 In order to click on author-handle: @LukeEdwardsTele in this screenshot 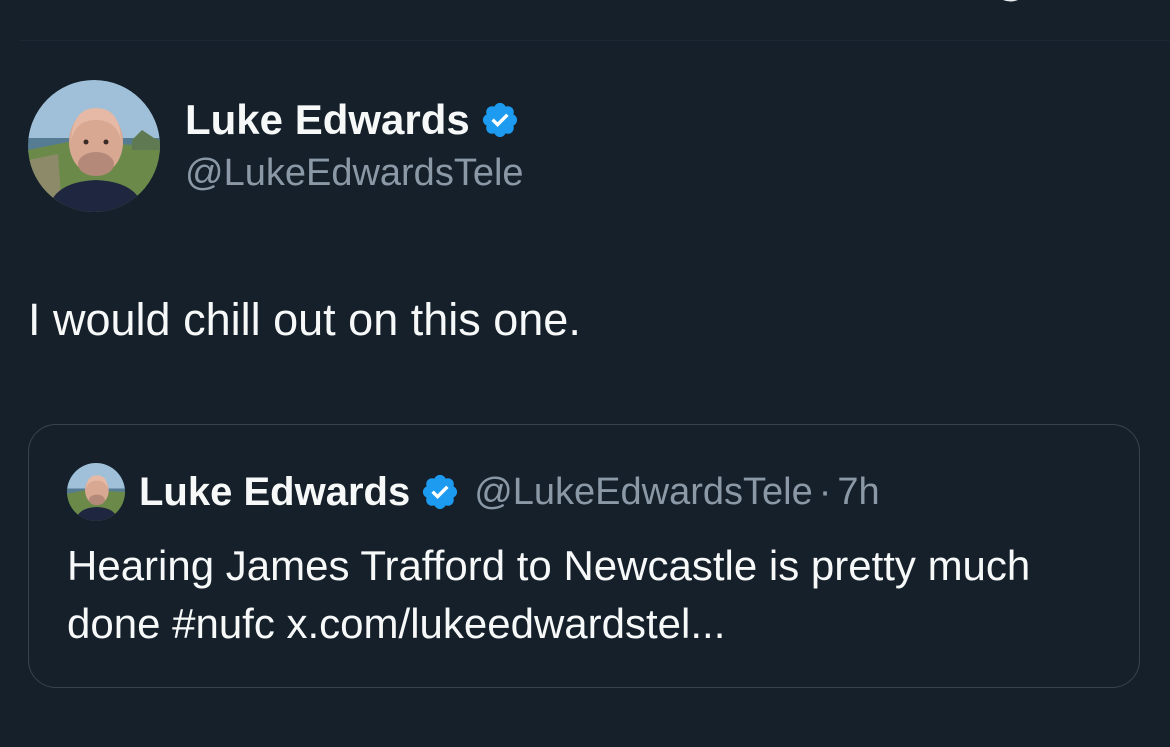, I will do `click(354, 173)`.